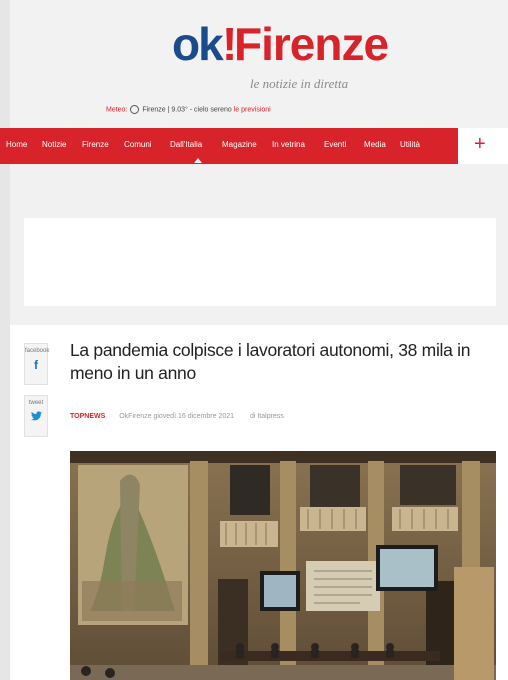 This screenshot has width=508, height=680. Describe the element at coordinates (252, 109) in the screenshot. I see `weather-forecast-link: le previsioni` at that location.